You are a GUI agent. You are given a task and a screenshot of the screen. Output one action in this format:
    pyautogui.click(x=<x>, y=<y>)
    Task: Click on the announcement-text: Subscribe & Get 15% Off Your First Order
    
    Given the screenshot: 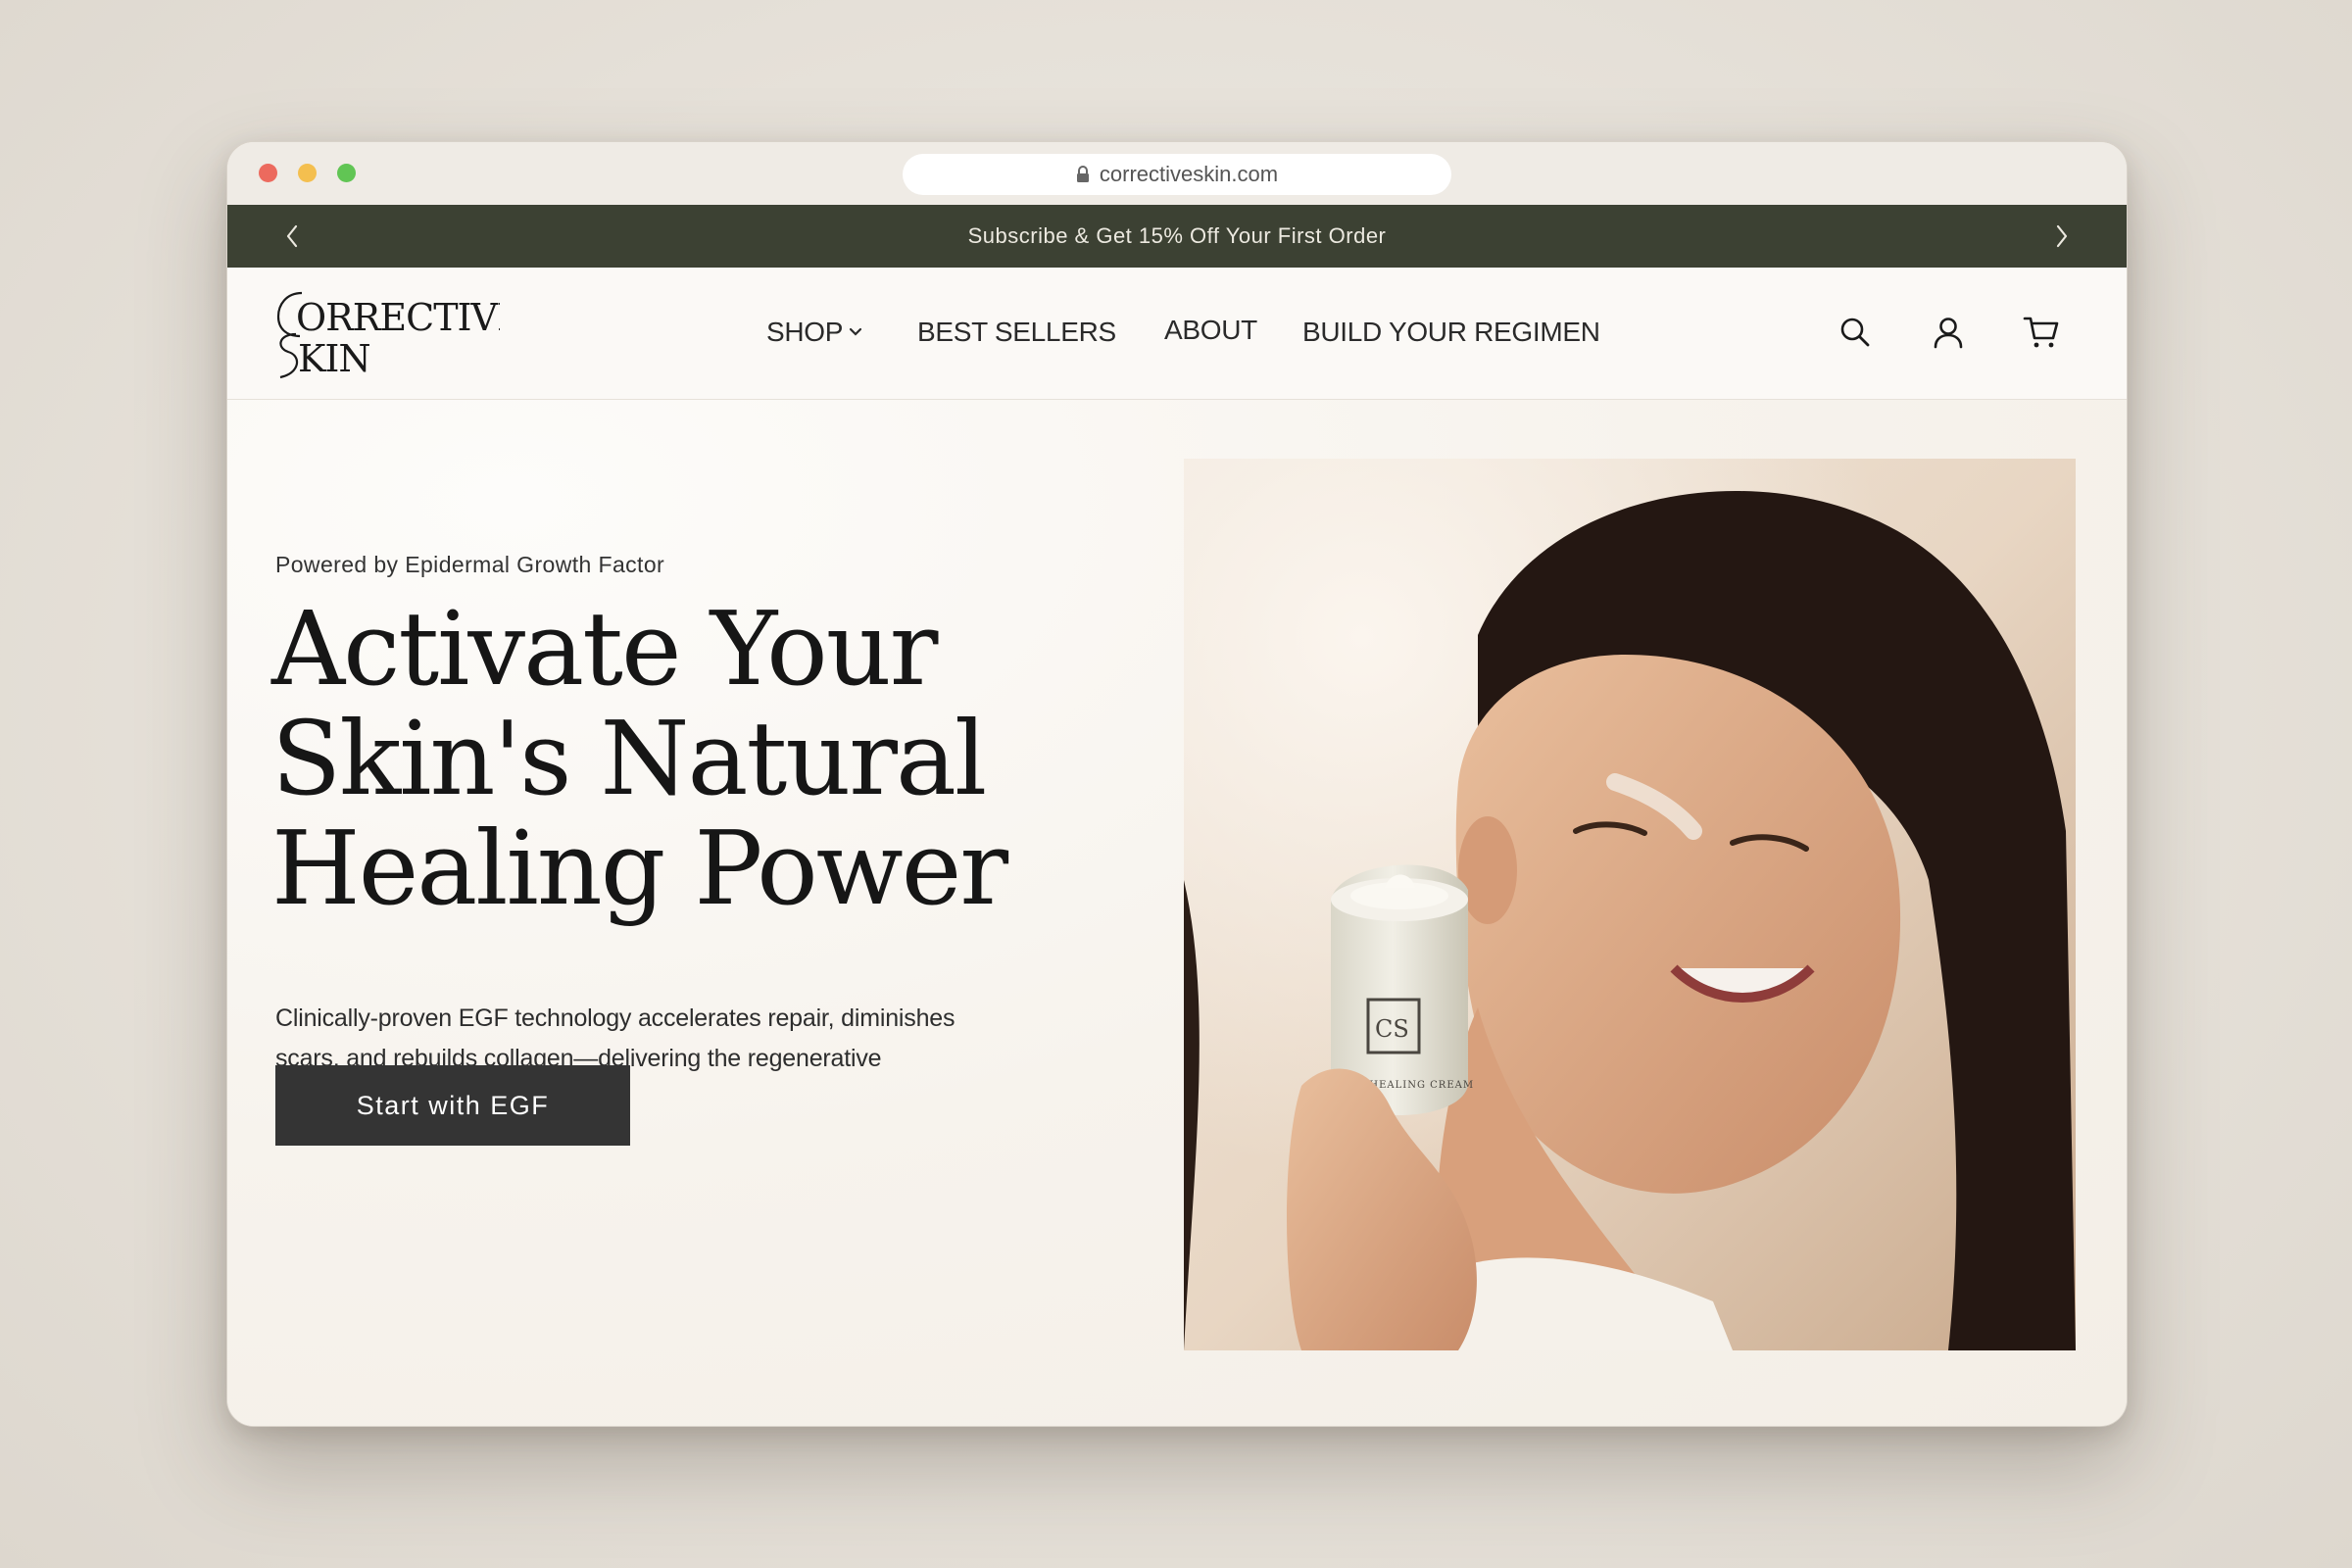 What is the action you would take?
    pyautogui.click(x=1177, y=236)
    